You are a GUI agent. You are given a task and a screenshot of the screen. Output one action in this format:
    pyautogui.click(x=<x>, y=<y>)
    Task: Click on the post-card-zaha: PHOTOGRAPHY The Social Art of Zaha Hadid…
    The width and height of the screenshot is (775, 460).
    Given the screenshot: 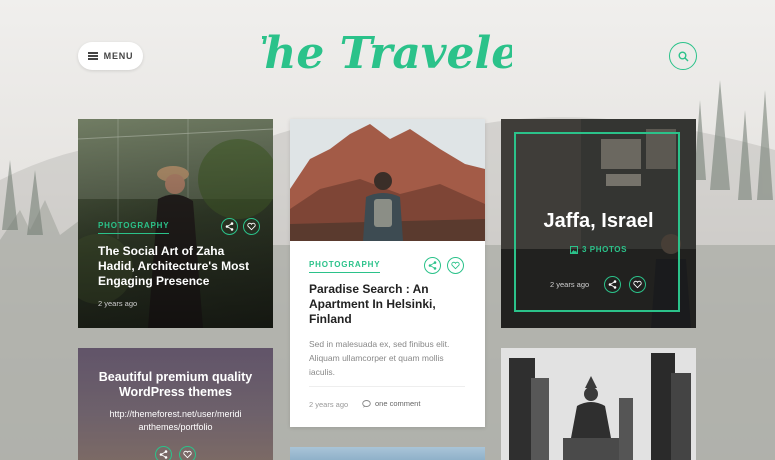 What is the action you would take?
    pyautogui.click(x=175, y=223)
    